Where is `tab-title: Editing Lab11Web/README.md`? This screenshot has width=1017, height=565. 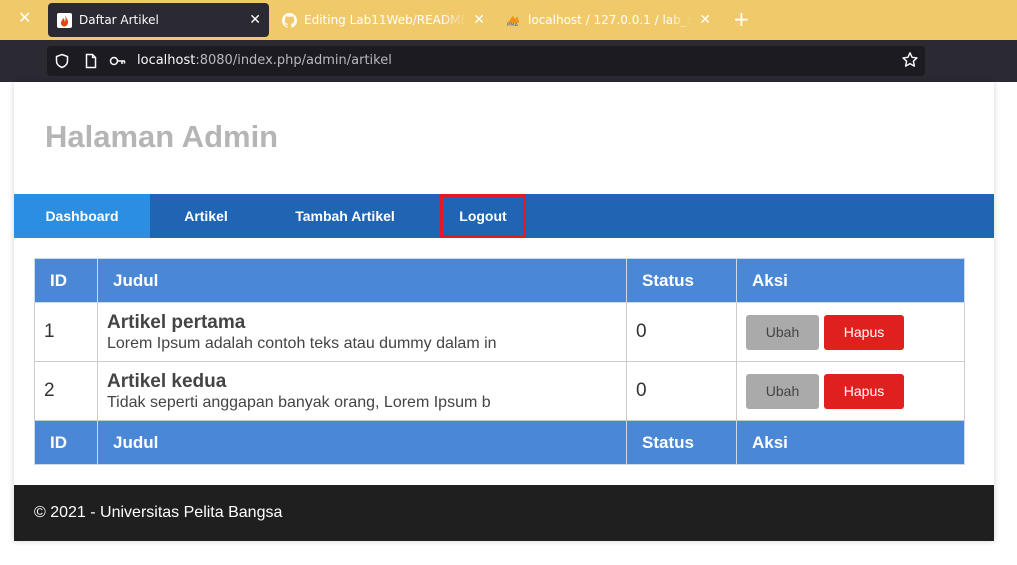
tab-title: Editing Lab11Web/README.md is located at coordinates (386, 20).